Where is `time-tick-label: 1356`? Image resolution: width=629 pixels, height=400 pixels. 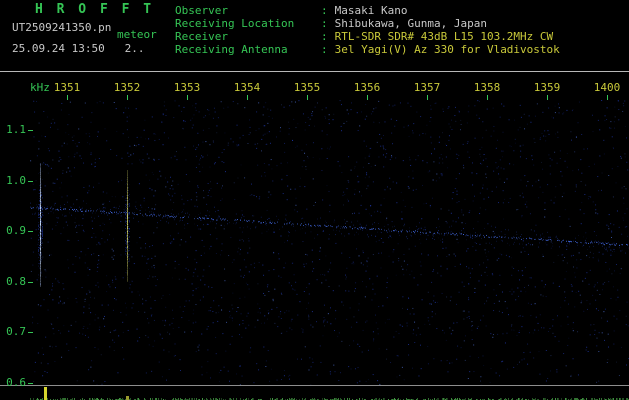
time-tick-label: 1356 is located at coordinates (367, 87).